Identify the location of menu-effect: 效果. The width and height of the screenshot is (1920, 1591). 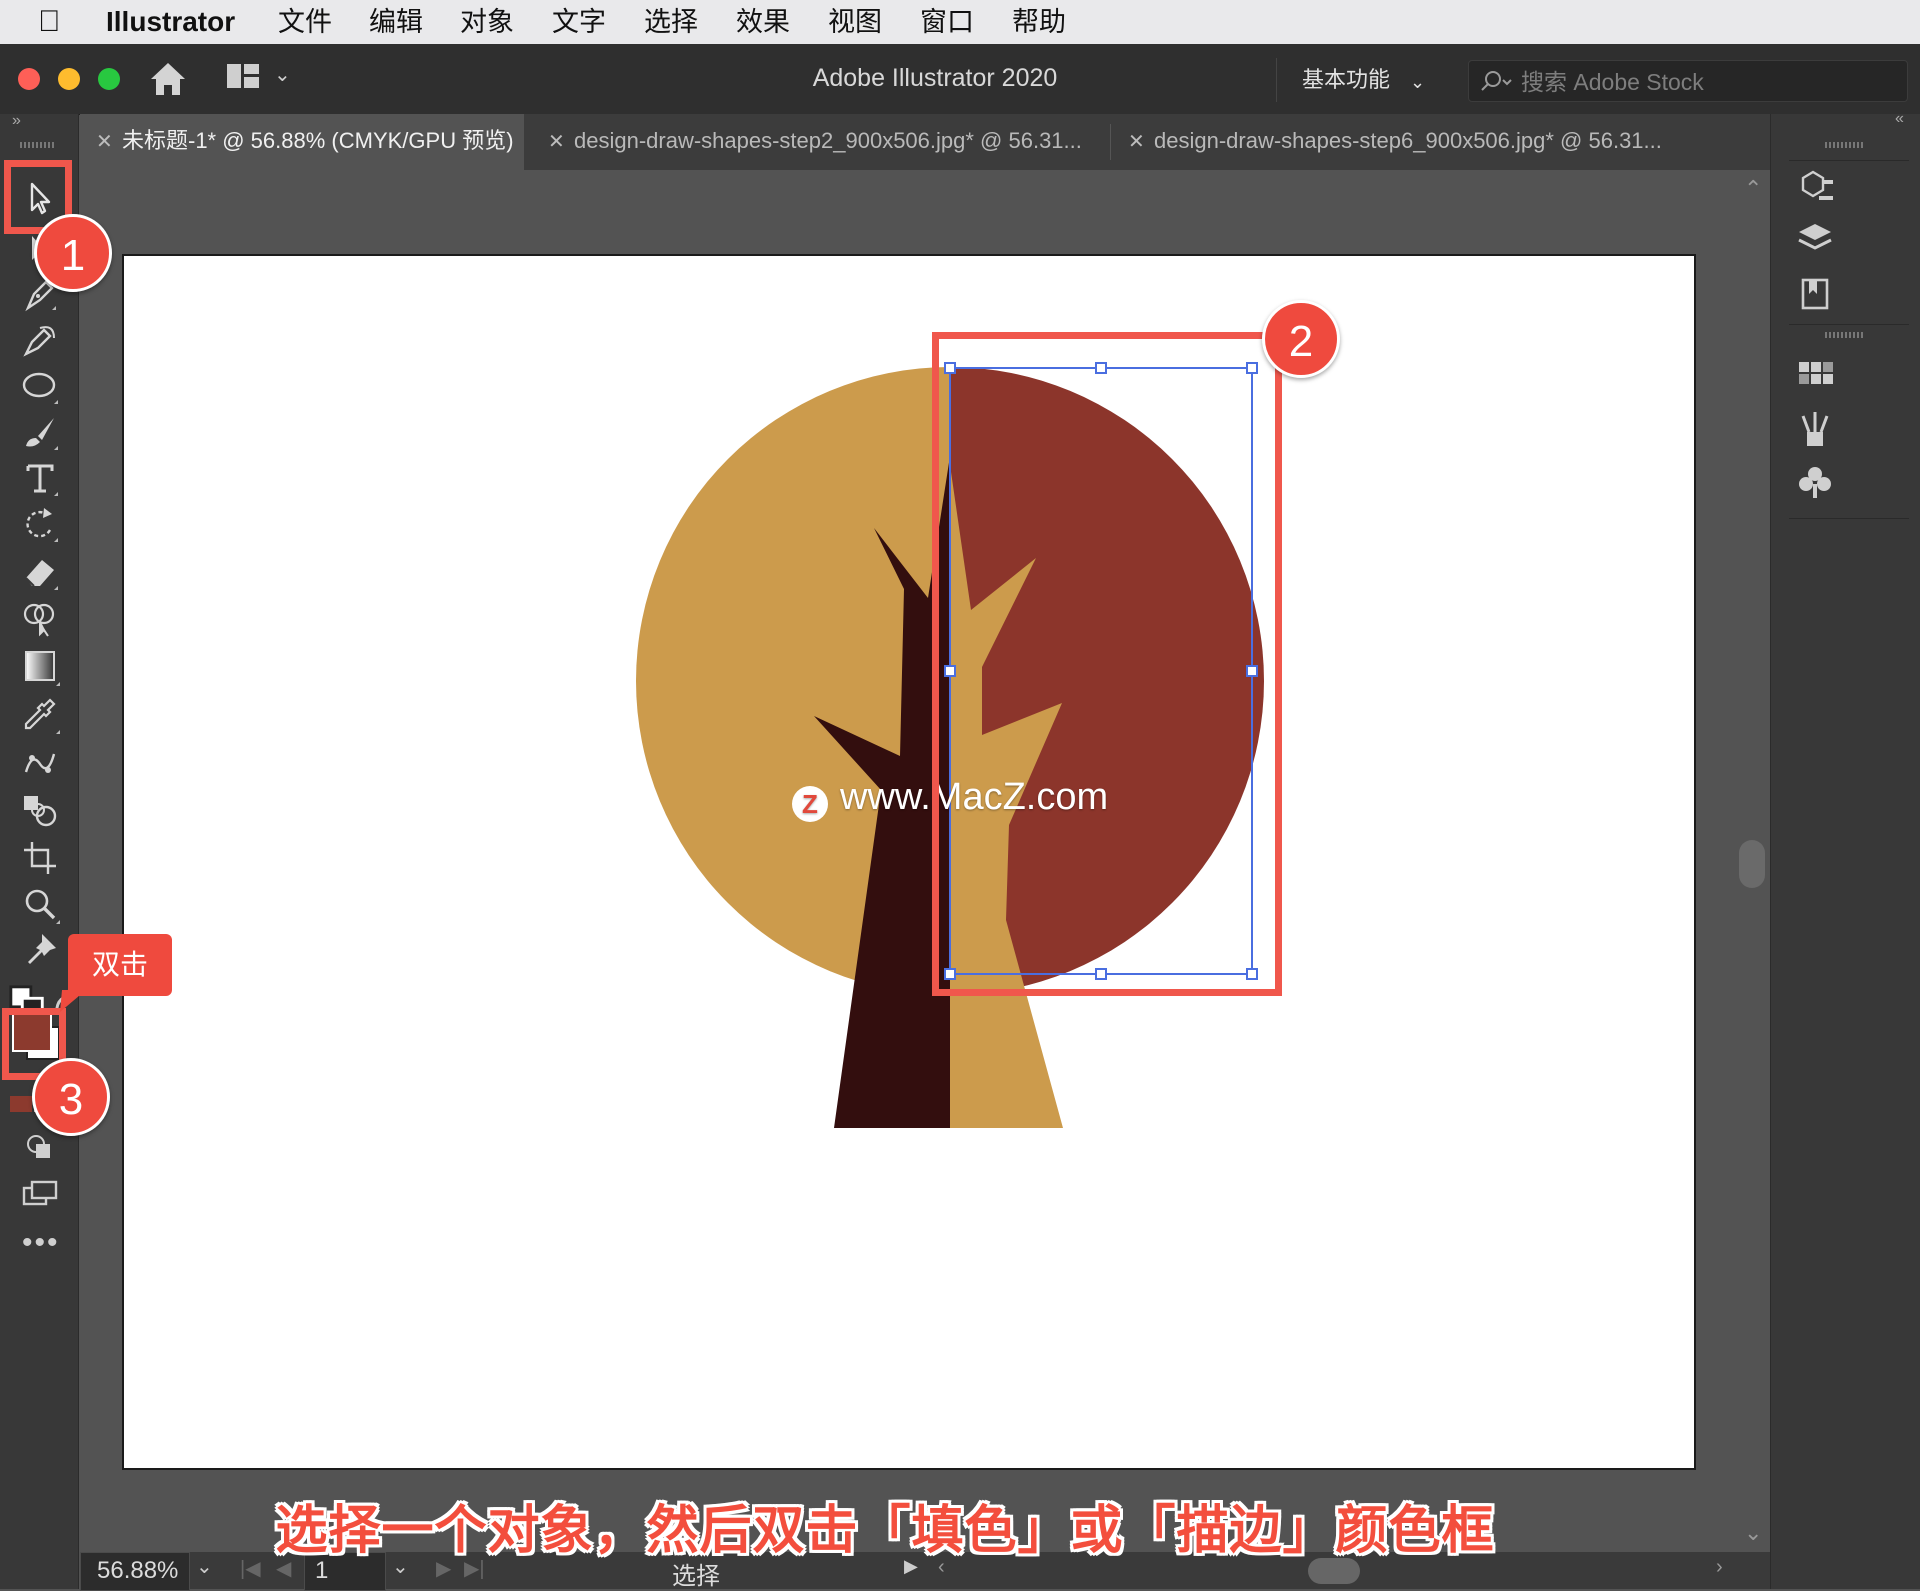
(763, 22).